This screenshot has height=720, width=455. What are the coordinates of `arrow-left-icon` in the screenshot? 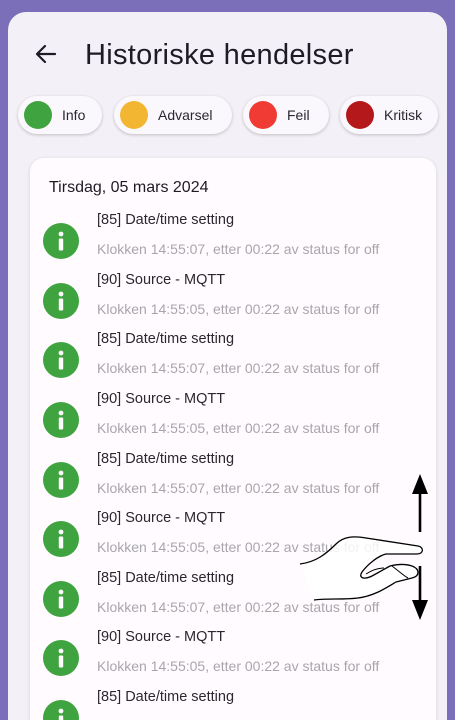 It's located at (46, 54).